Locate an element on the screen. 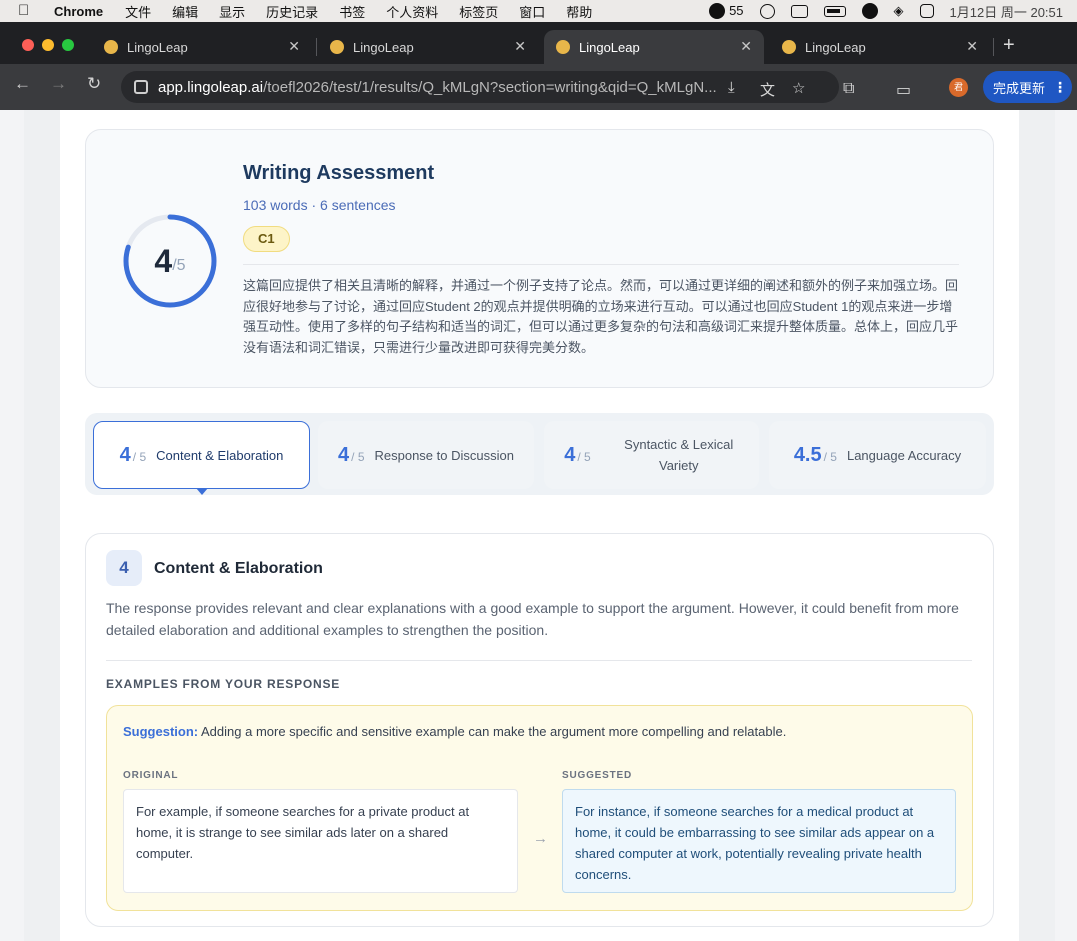  update-button: 完成更新 ⋮ is located at coordinates (1027, 87).